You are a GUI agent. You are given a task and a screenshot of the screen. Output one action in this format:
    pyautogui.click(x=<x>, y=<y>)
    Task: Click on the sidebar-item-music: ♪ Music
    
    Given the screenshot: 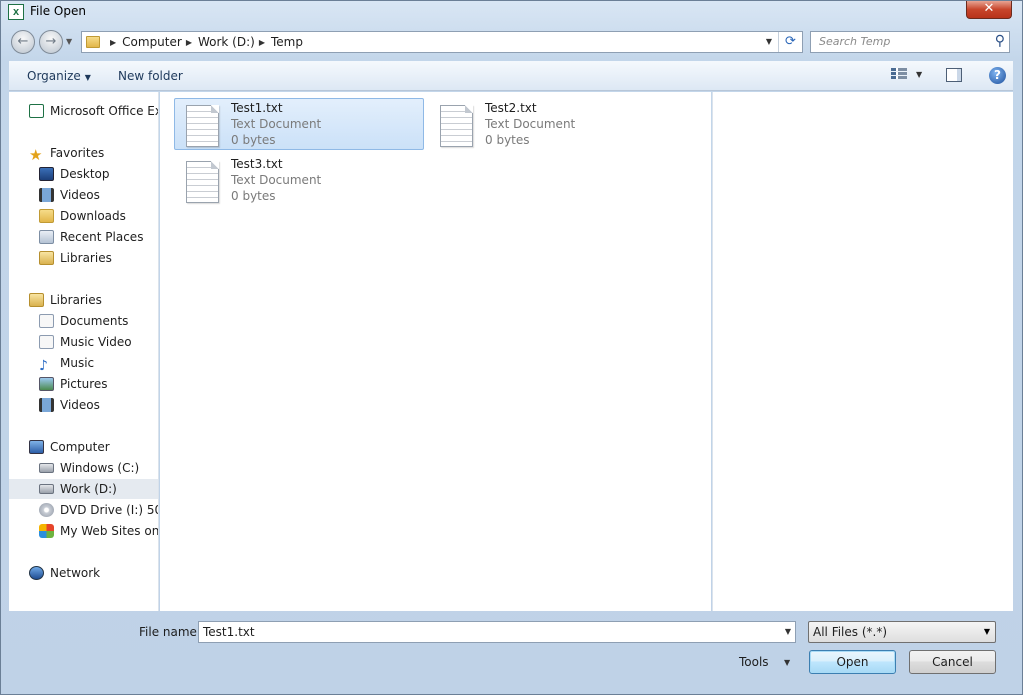 What is the action you would take?
    pyautogui.click(x=66, y=363)
    